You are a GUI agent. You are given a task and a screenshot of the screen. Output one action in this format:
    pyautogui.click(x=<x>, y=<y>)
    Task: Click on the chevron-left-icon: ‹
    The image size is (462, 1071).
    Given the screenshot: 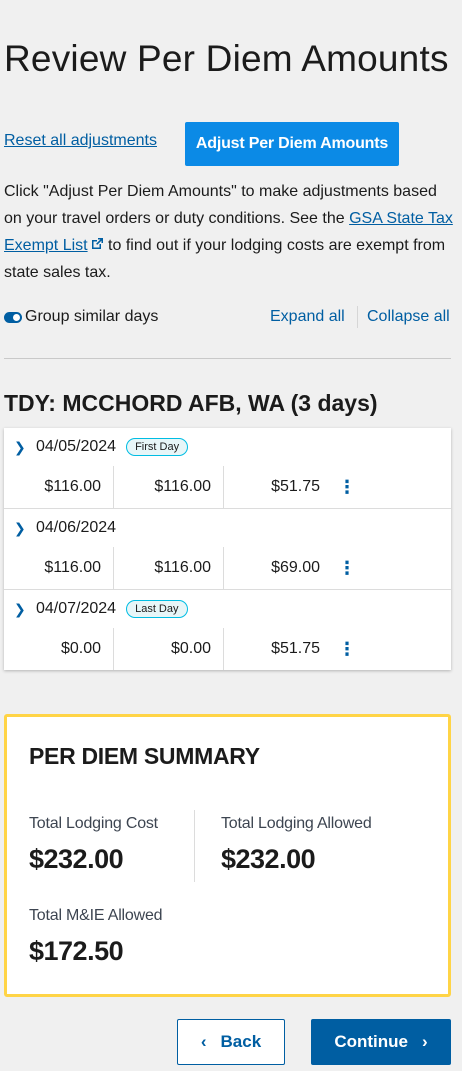 What is the action you would take?
    pyautogui.click(x=203, y=1041)
    